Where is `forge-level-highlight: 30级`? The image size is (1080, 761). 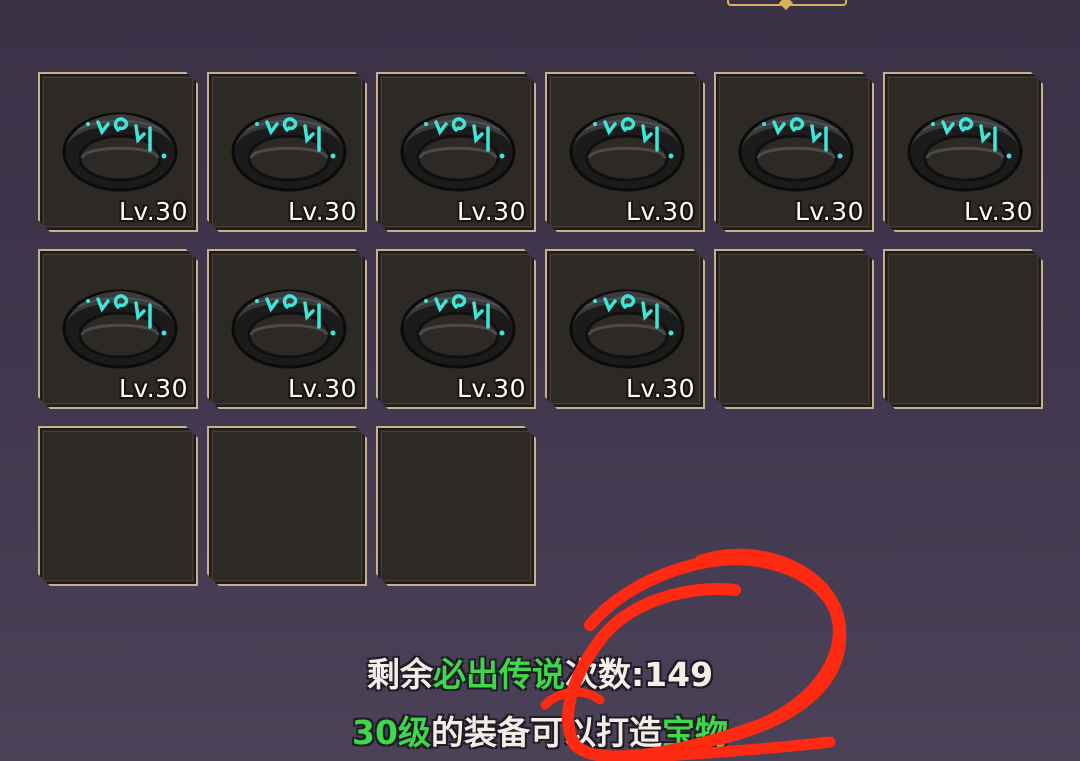
forge-level-highlight: 30级 is located at coordinates (391, 732).